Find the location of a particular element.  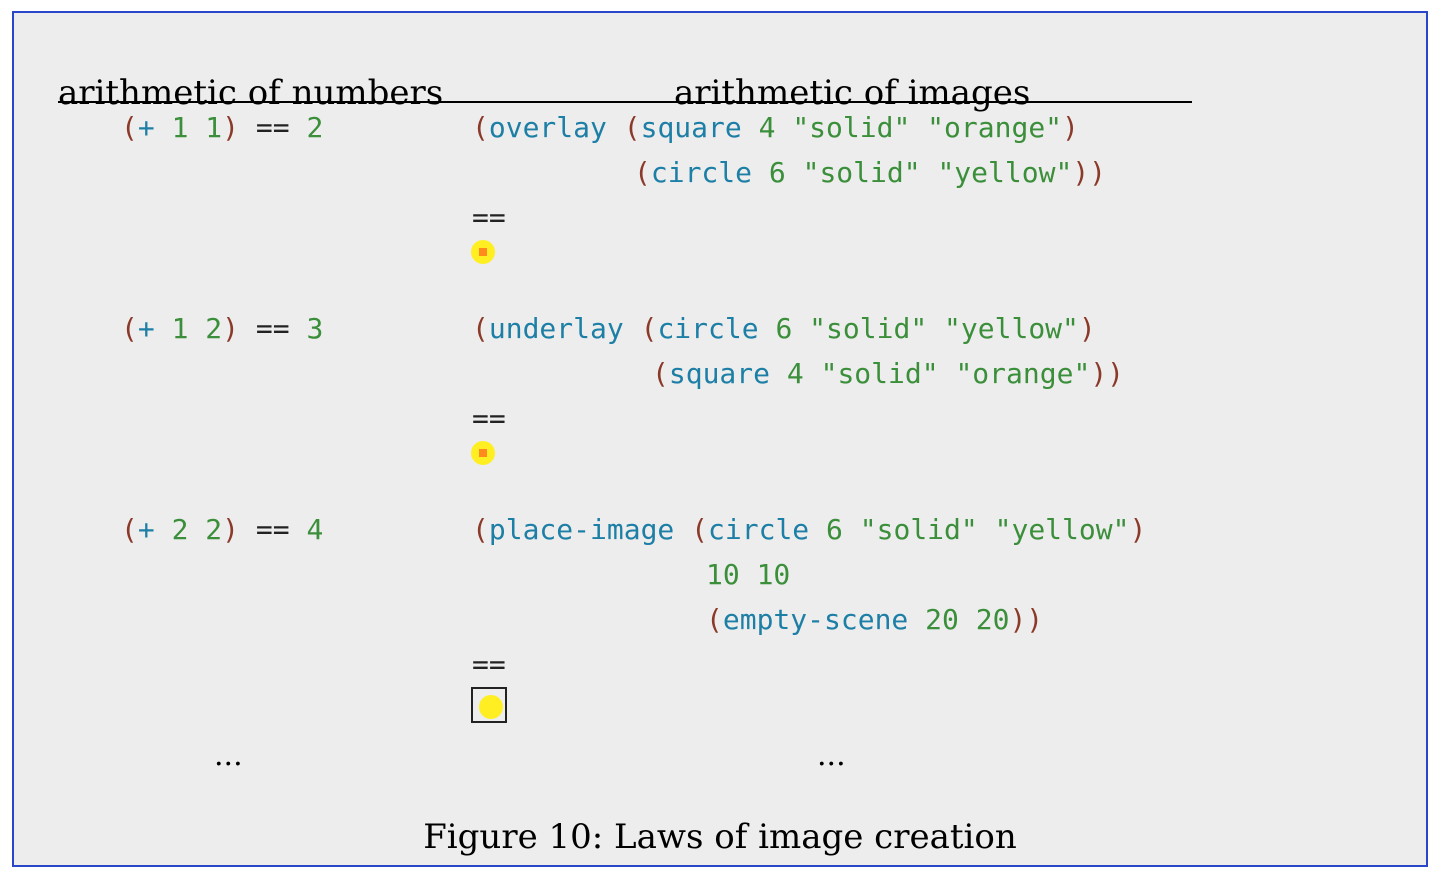

equals-3: == is located at coordinates (489, 664).